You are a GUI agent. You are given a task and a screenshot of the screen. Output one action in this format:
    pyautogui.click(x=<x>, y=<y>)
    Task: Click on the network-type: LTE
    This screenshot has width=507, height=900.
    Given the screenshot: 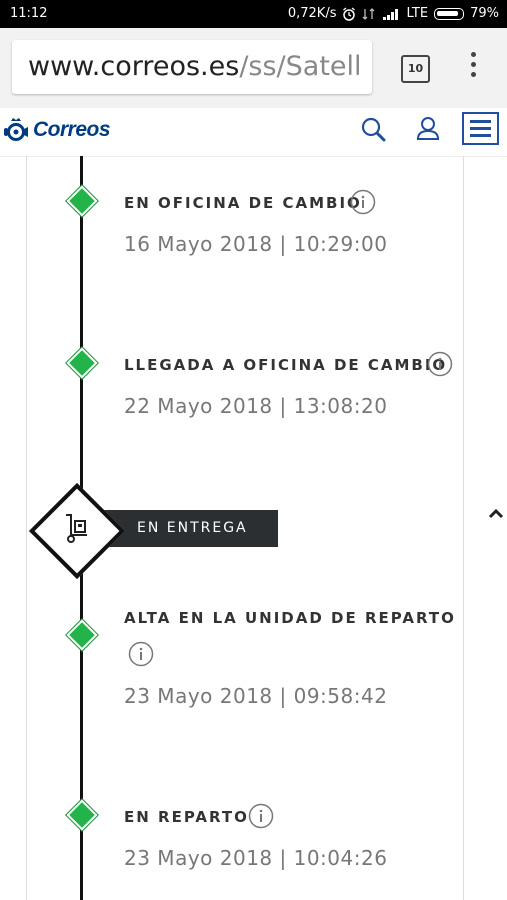 What is the action you would take?
    pyautogui.click(x=417, y=13)
    